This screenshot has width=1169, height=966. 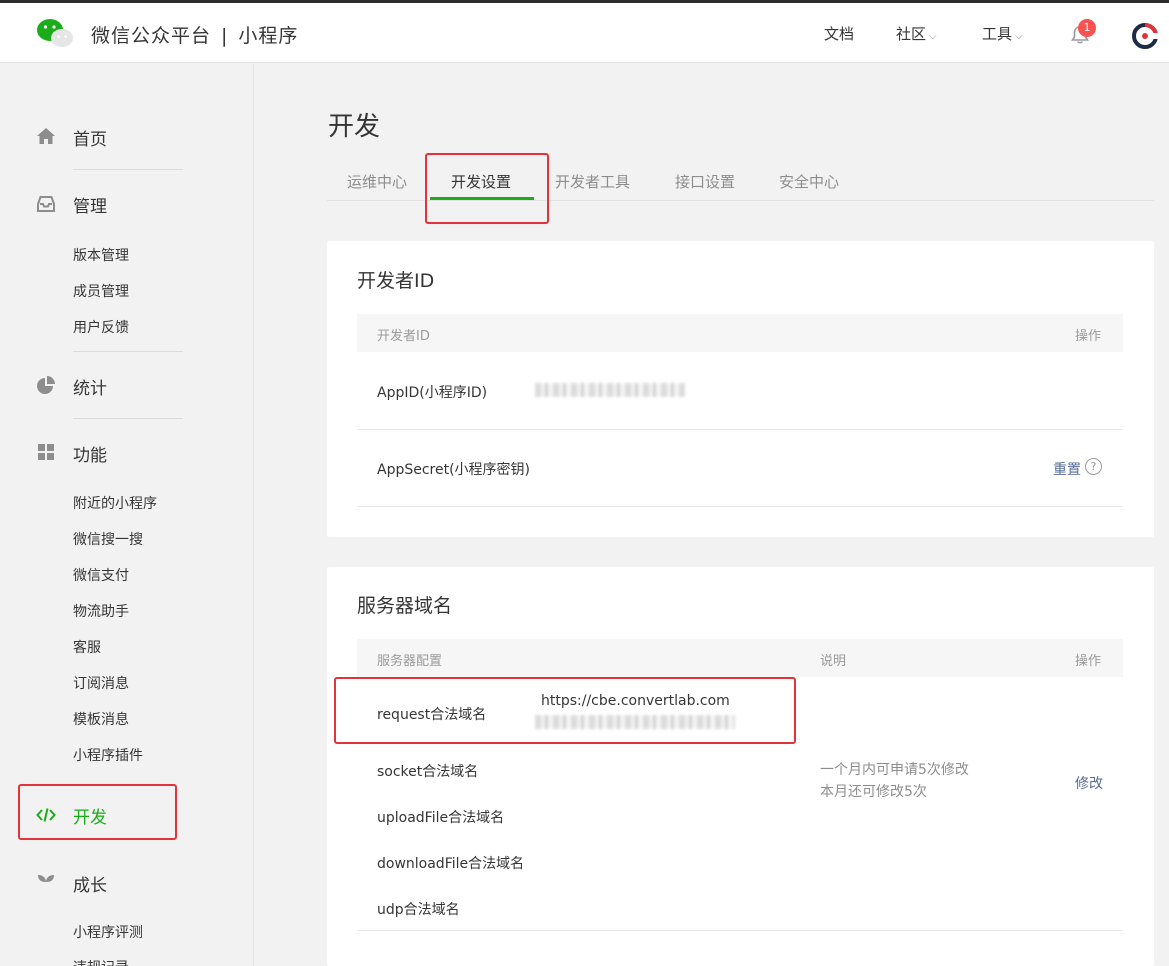 I want to click on tab-dev-tools: 开发者工具, so click(x=592, y=181).